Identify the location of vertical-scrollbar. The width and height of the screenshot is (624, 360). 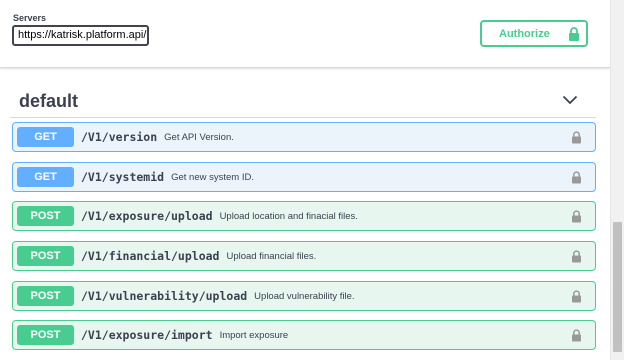
(617, 180).